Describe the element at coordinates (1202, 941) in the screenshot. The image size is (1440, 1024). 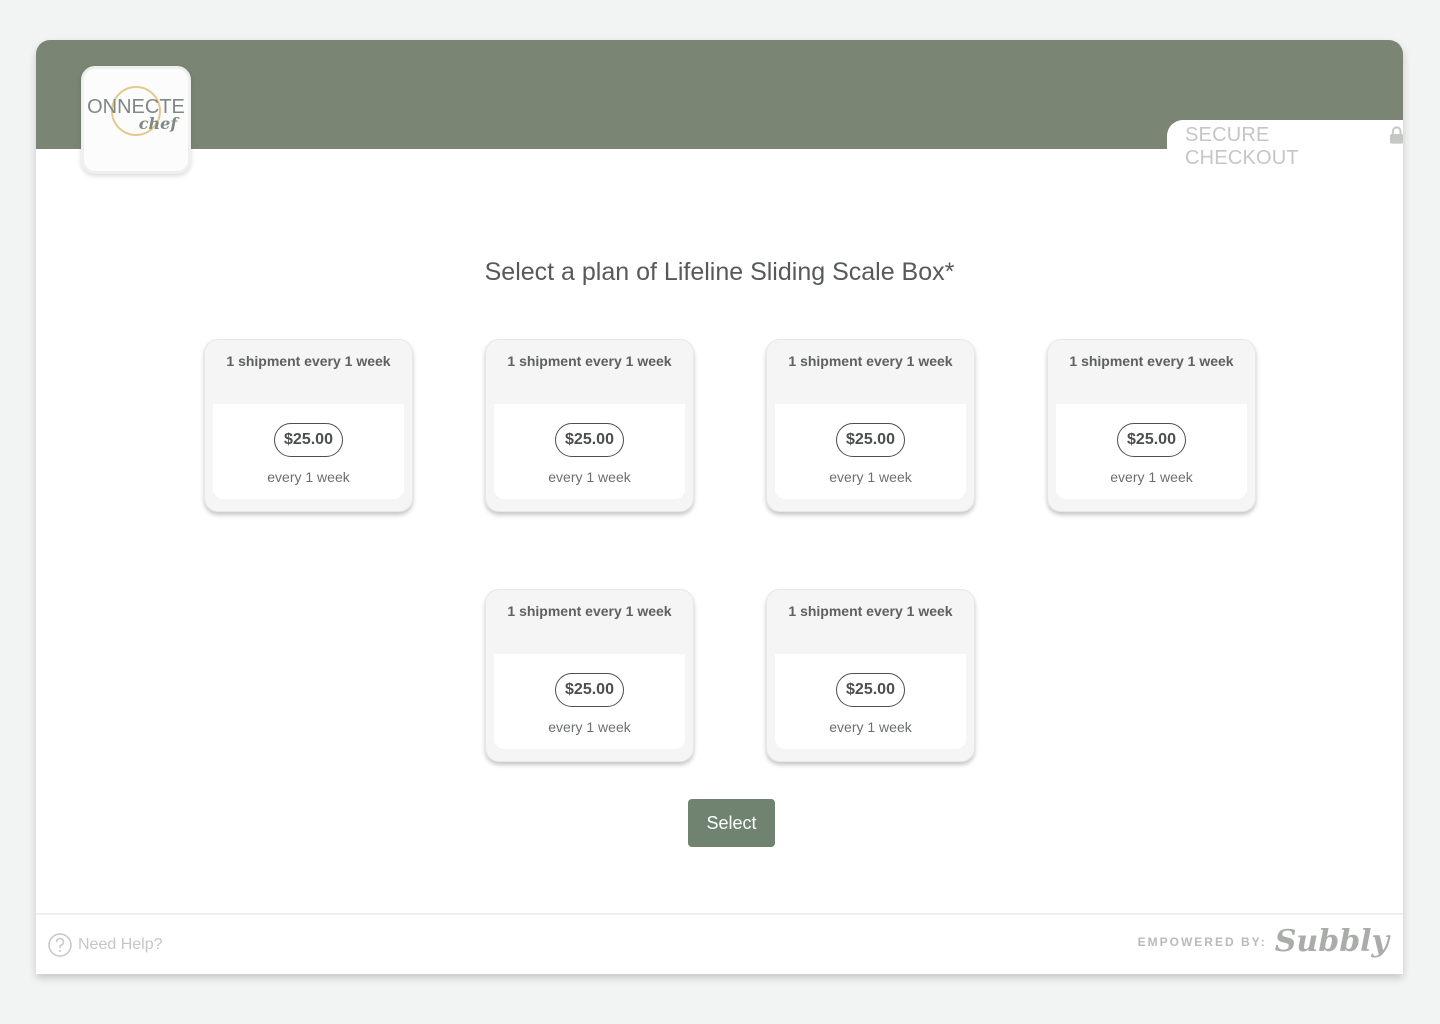
I see `empowered-by-label: EMPOWERED BY:` at that location.